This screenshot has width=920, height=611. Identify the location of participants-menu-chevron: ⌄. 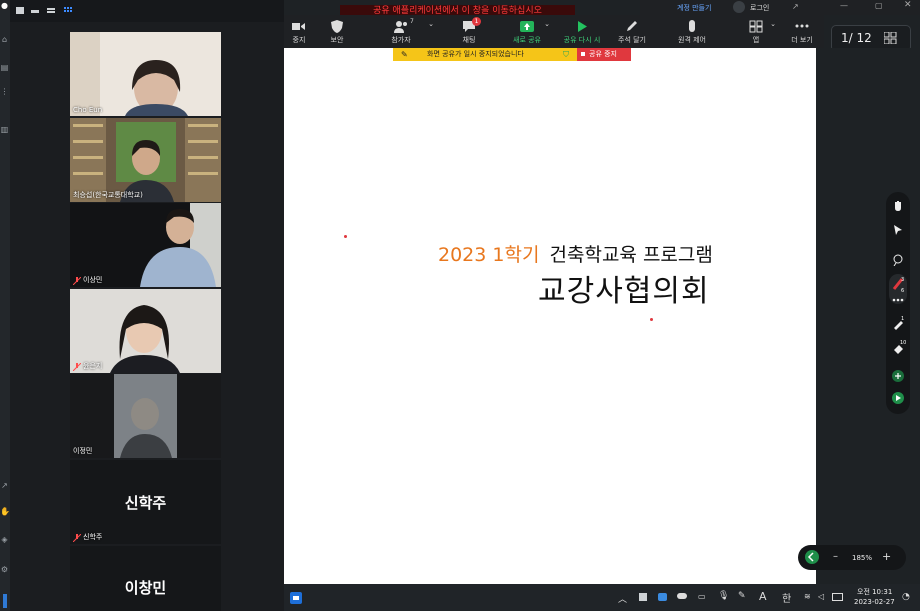
(431, 31).